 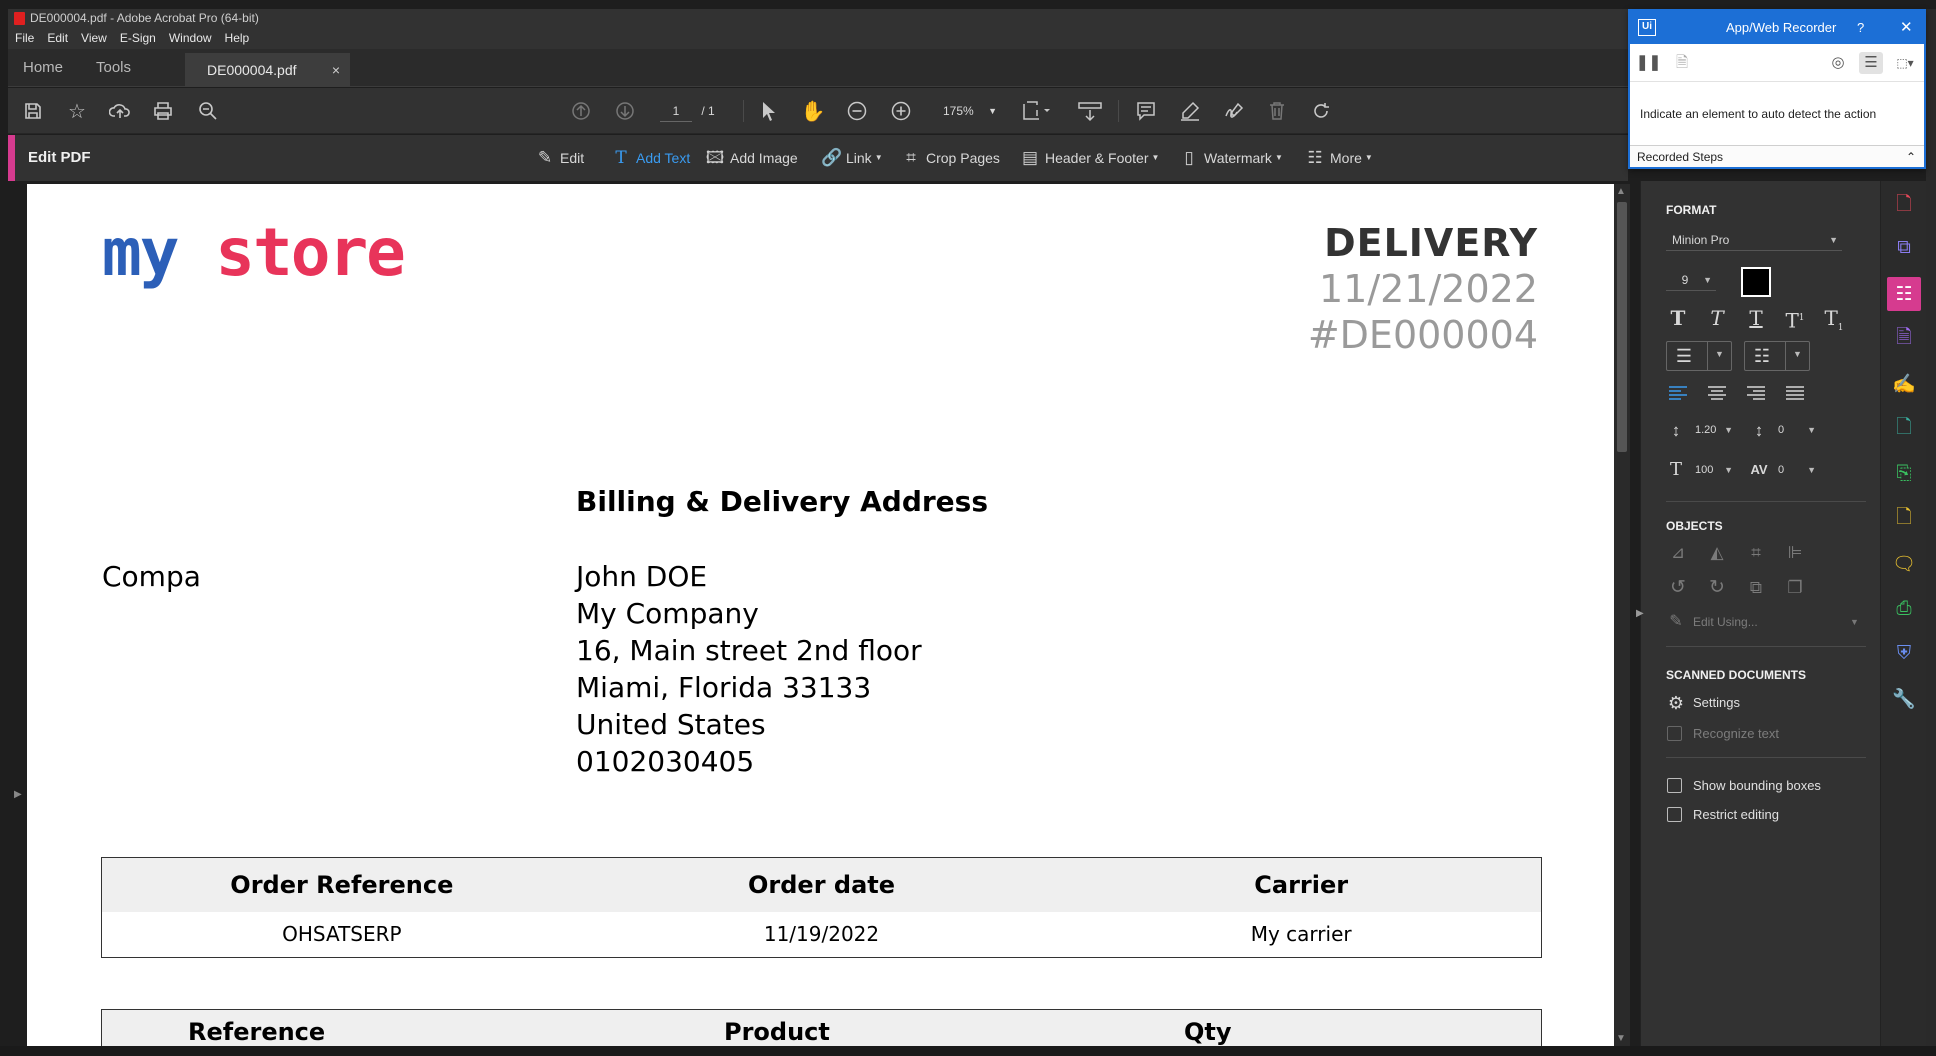 What do you see at coordinates (163, 111) in the screenshot?
I see `print-icon` at bounding box center [163, 111].